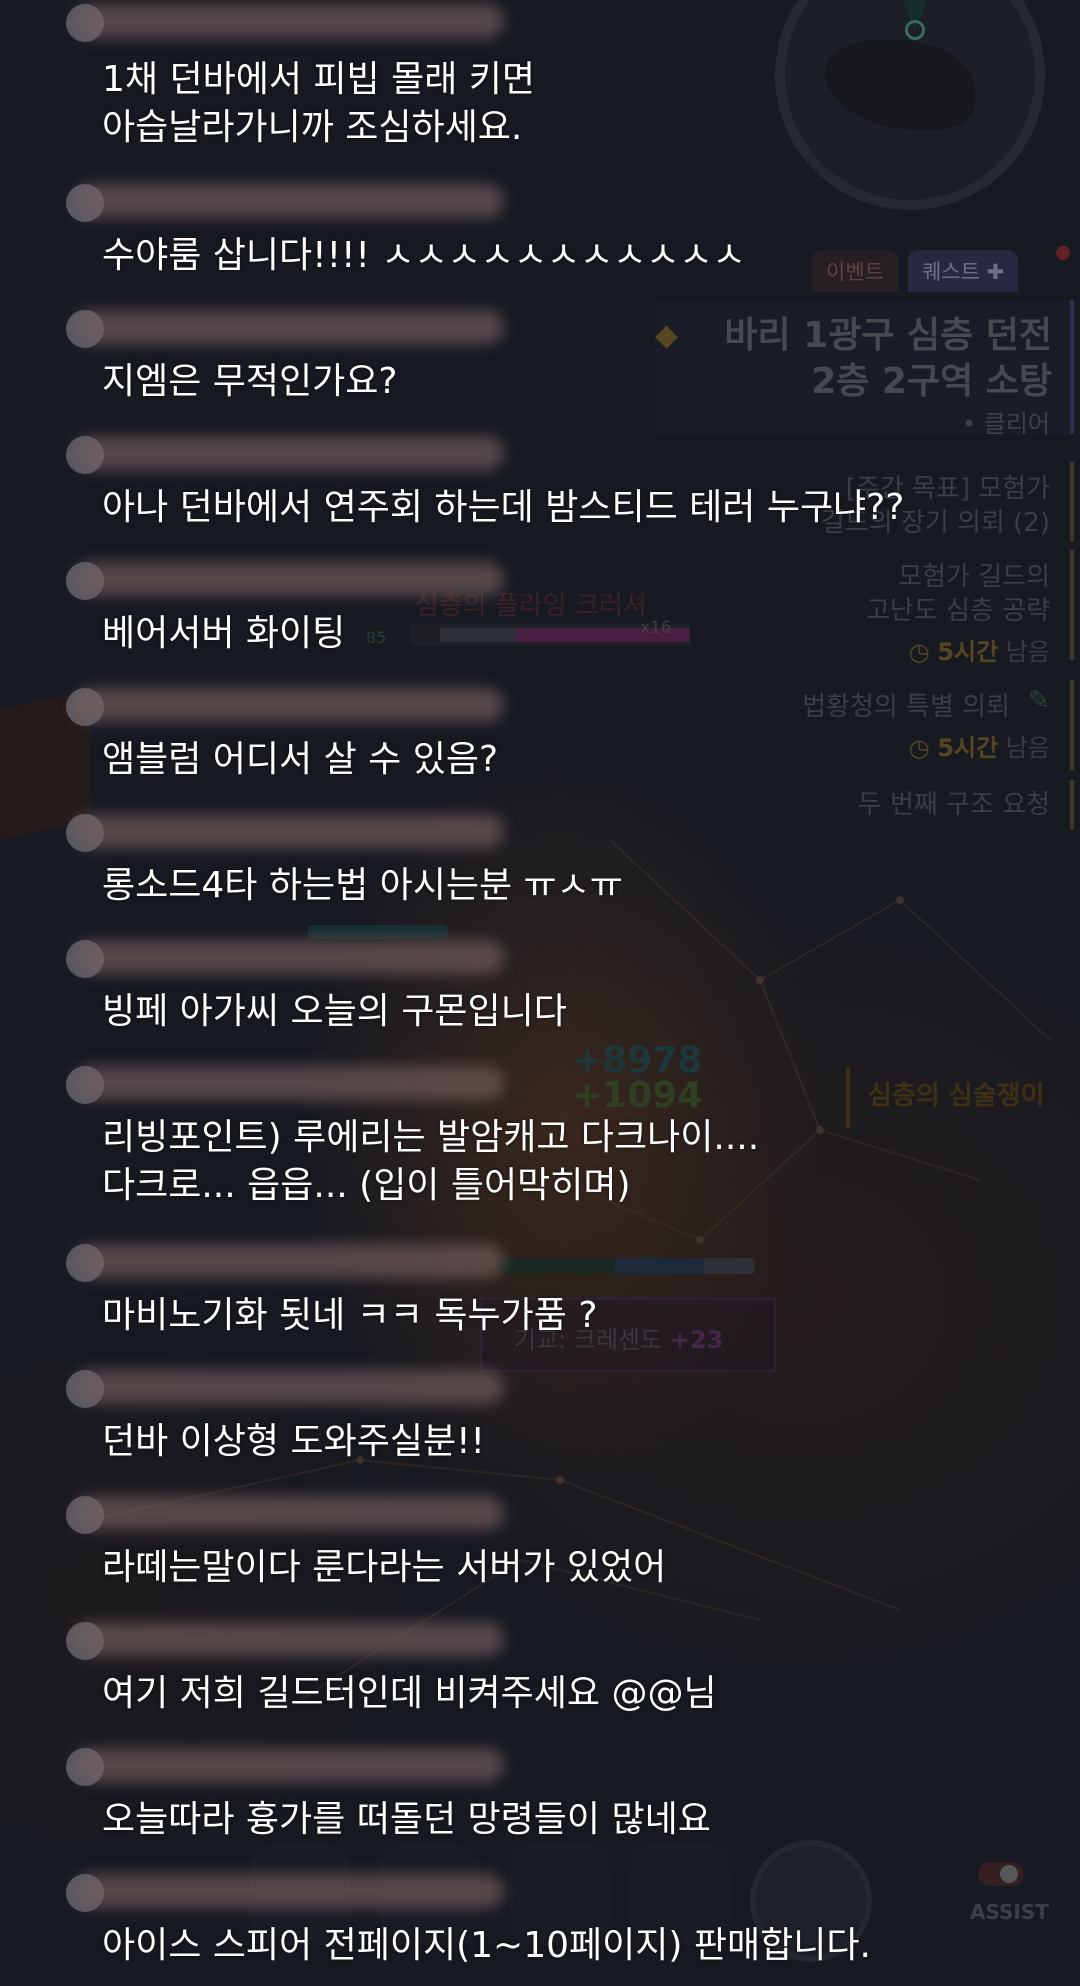 The height and width of the screenshot is (1986, 1080). Describe the element at coordinates (293, 1441) in the screenshot. I see `chat-message-text: 던바 이상형 도와주실분!!` at that location.